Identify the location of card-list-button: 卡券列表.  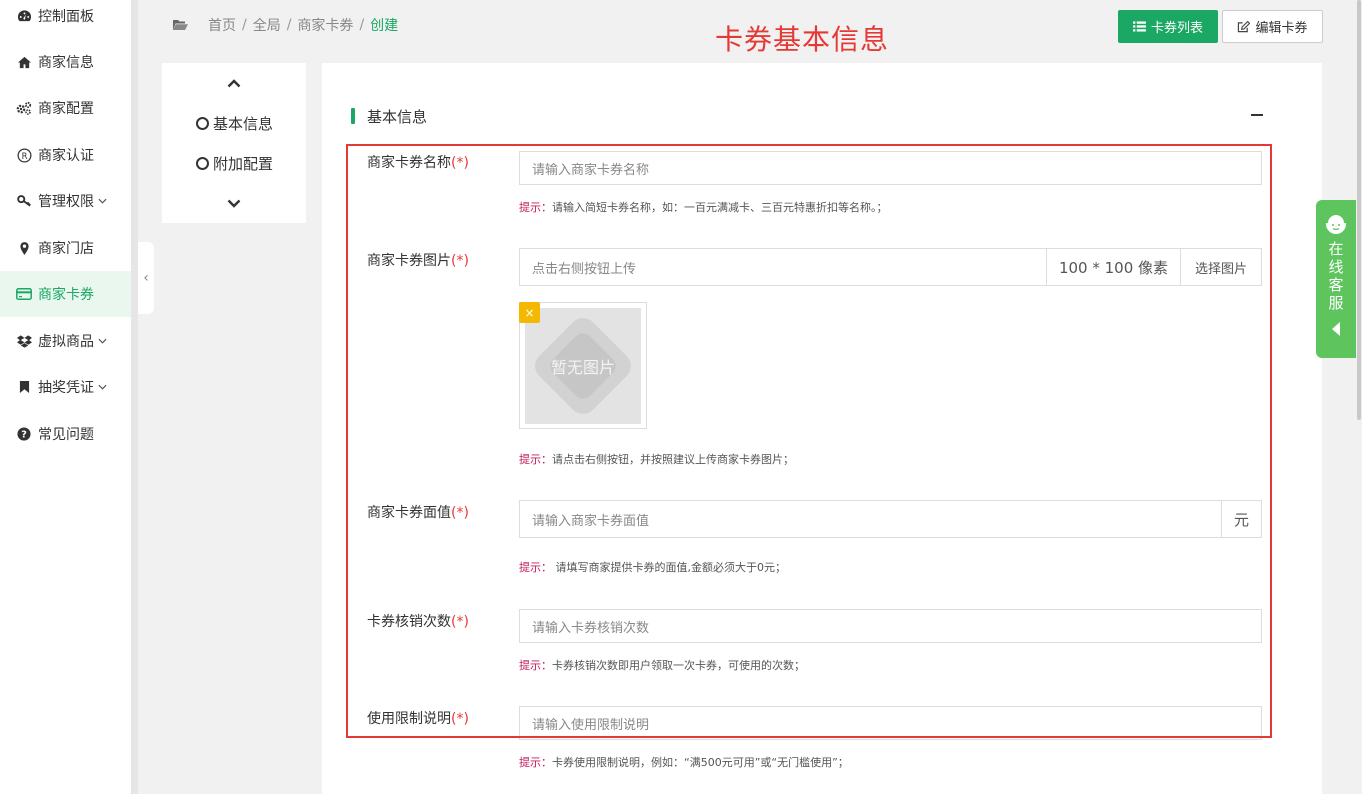
(1168, 26).